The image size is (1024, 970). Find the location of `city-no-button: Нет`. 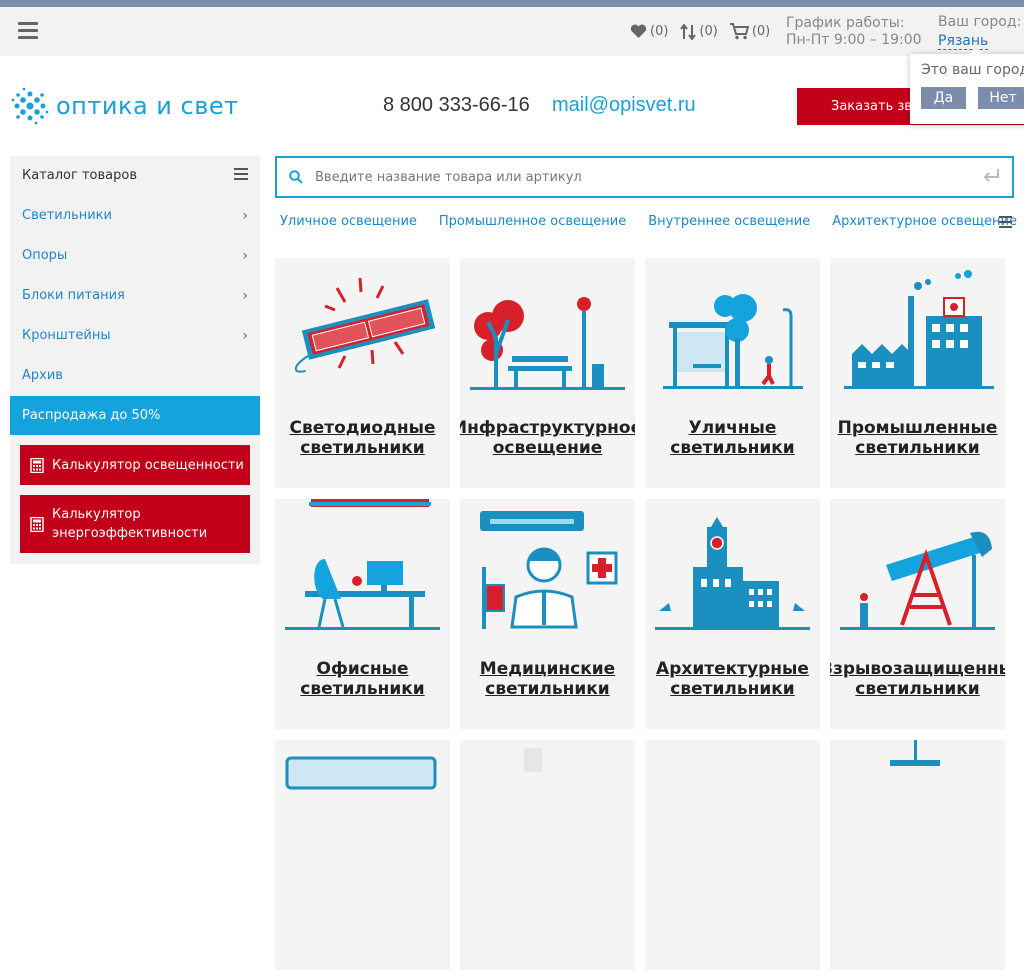

city-no-button: Нет is located at coordinates (1001, 98).